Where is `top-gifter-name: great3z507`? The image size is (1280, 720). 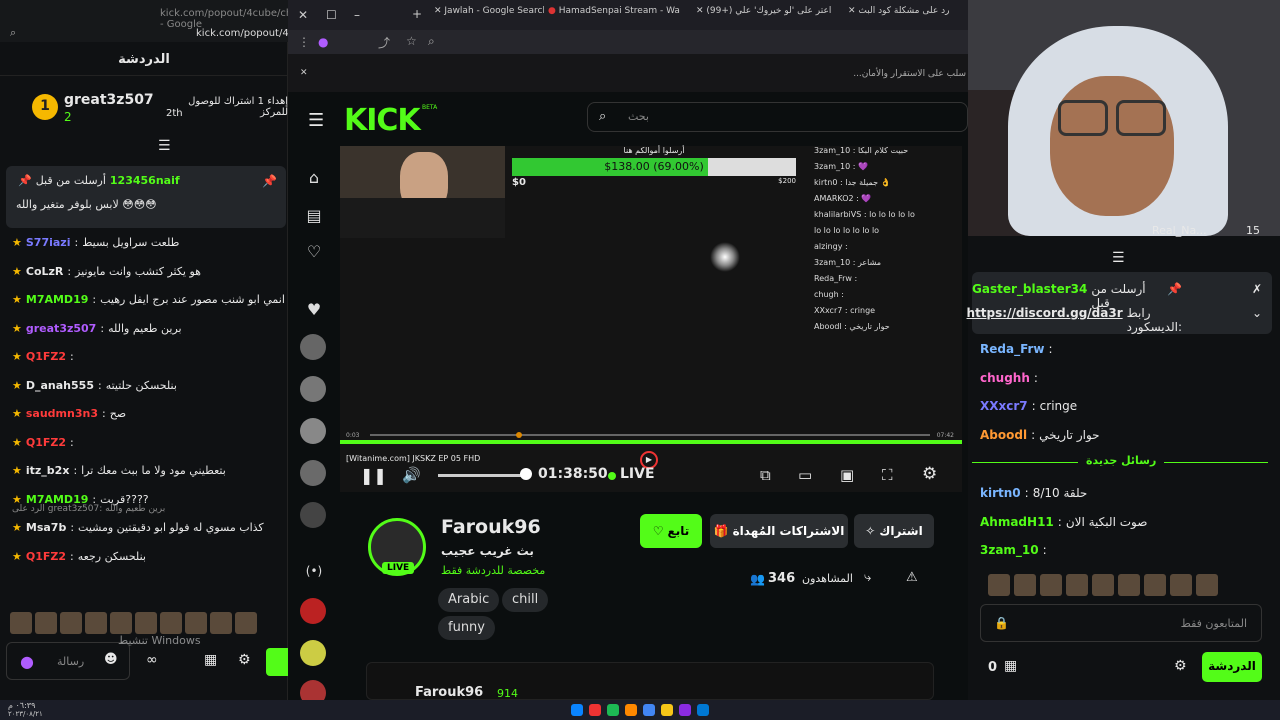
top-gifter-name: great3z507 is located at coordinates (109, 100).